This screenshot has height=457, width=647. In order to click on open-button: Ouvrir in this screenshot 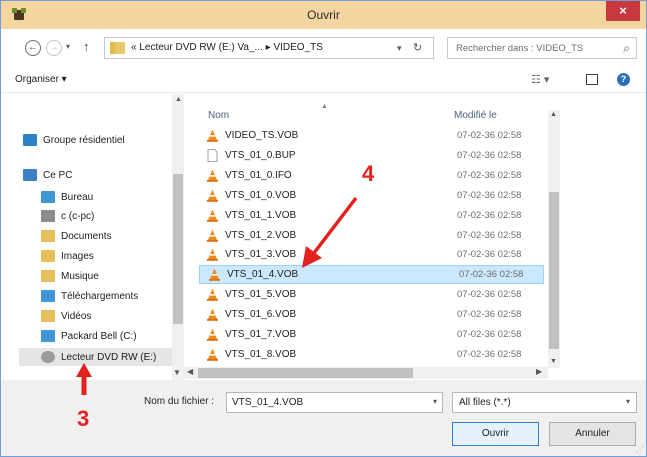, I will do `click(495, 434)`.